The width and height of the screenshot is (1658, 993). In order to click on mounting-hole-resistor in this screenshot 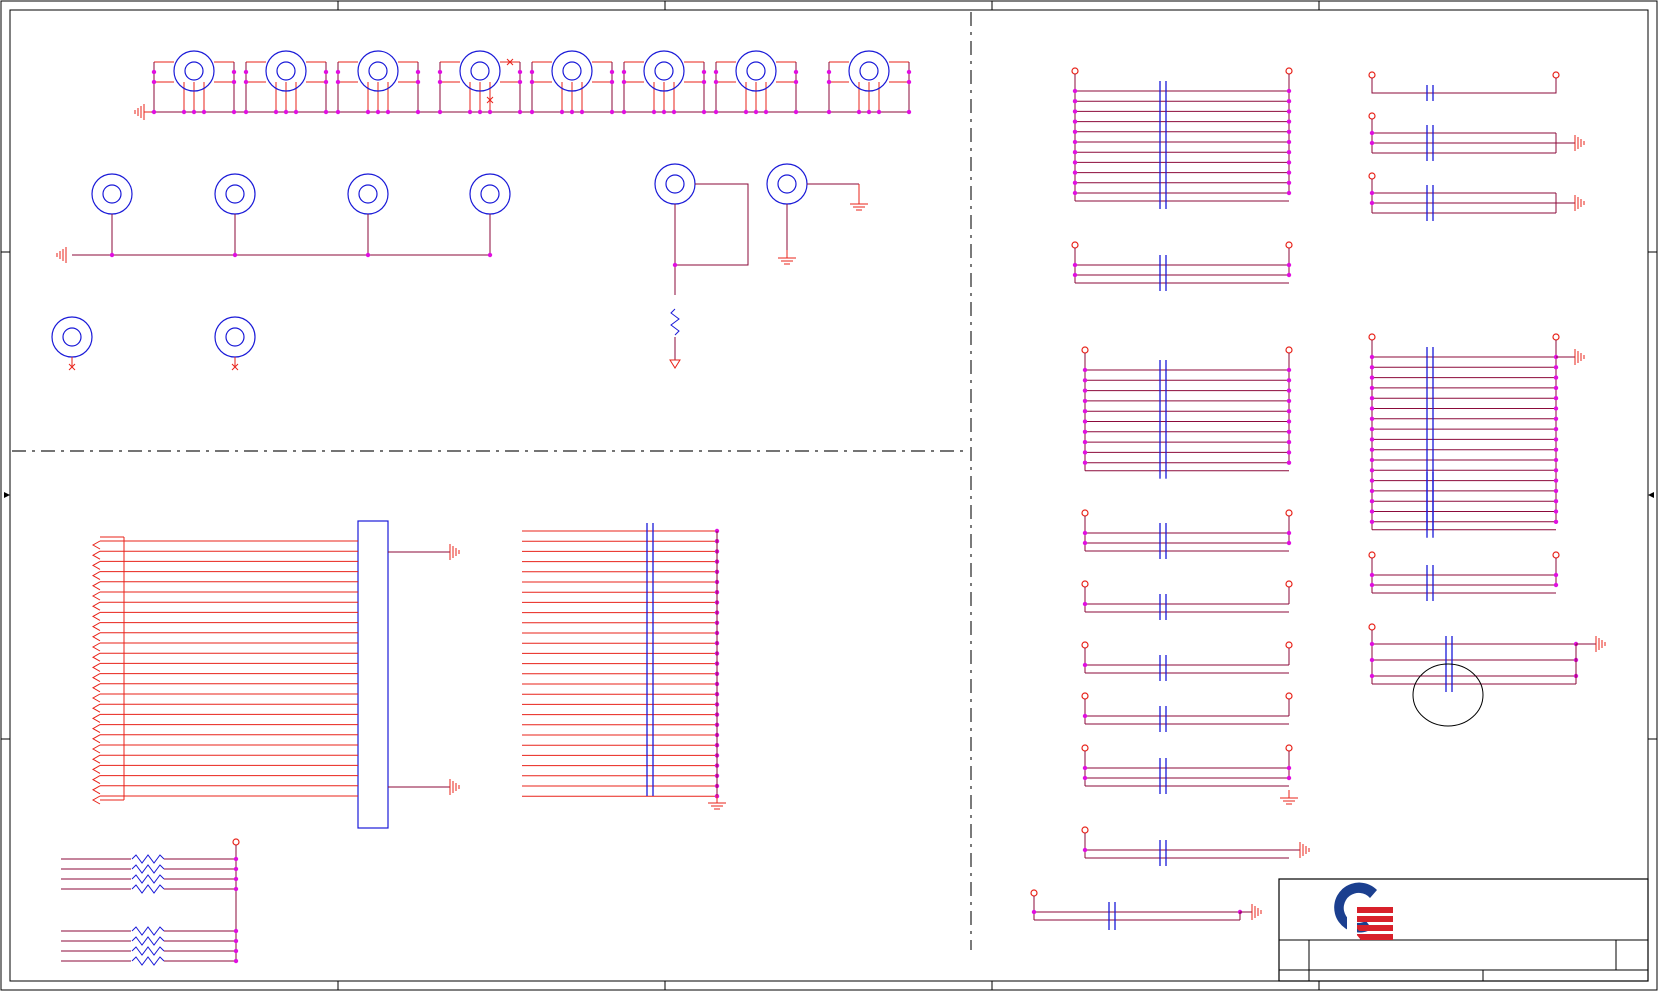, I will do `click(701, 266)`.